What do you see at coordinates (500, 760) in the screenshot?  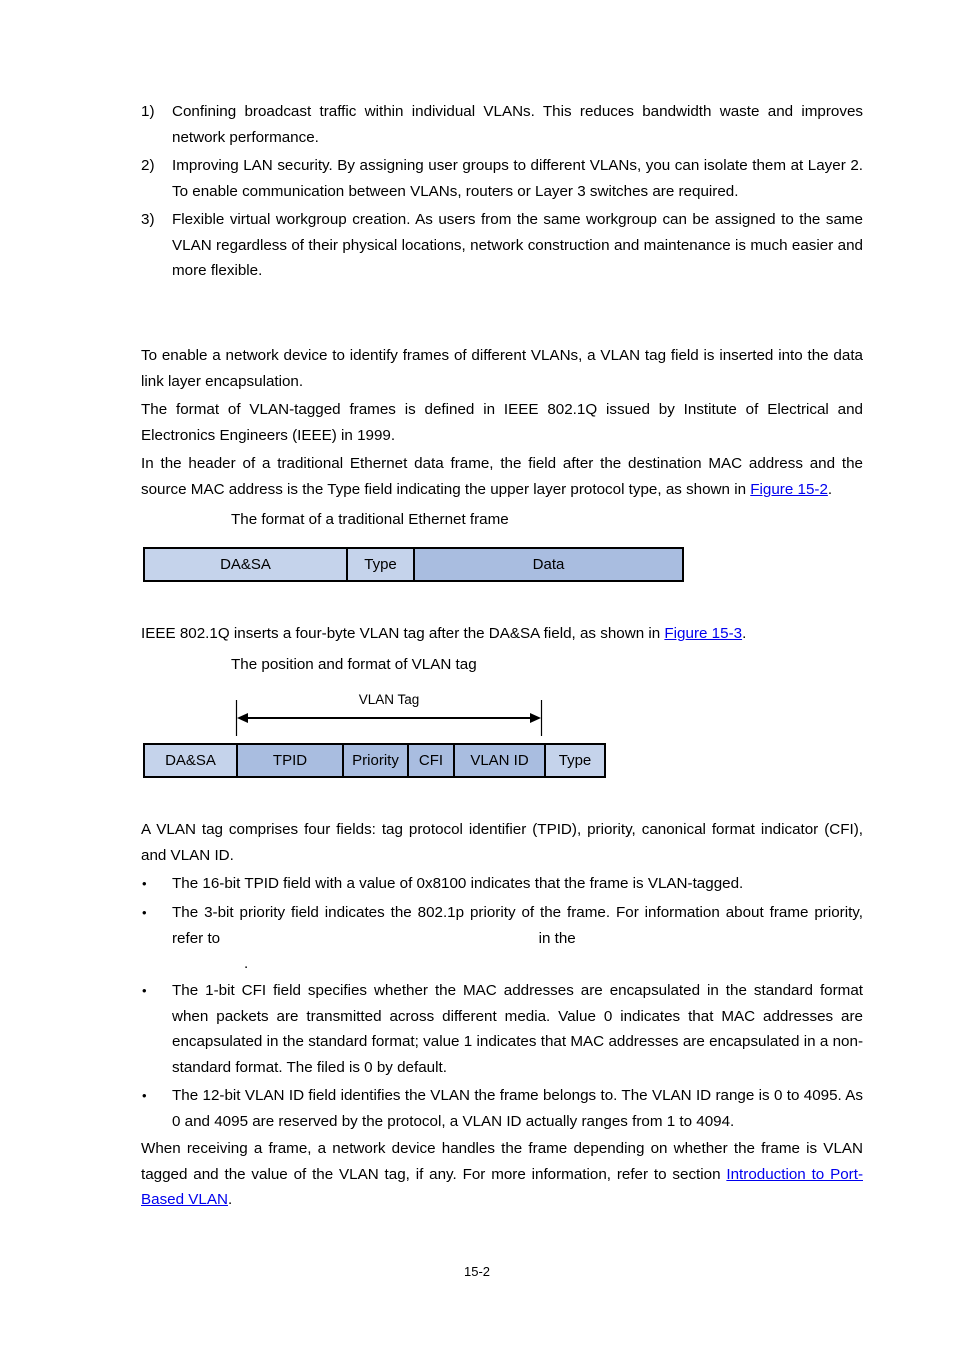 I see `frame-field-vlan-id: VLAN ID` at bounding box center [500, 760].